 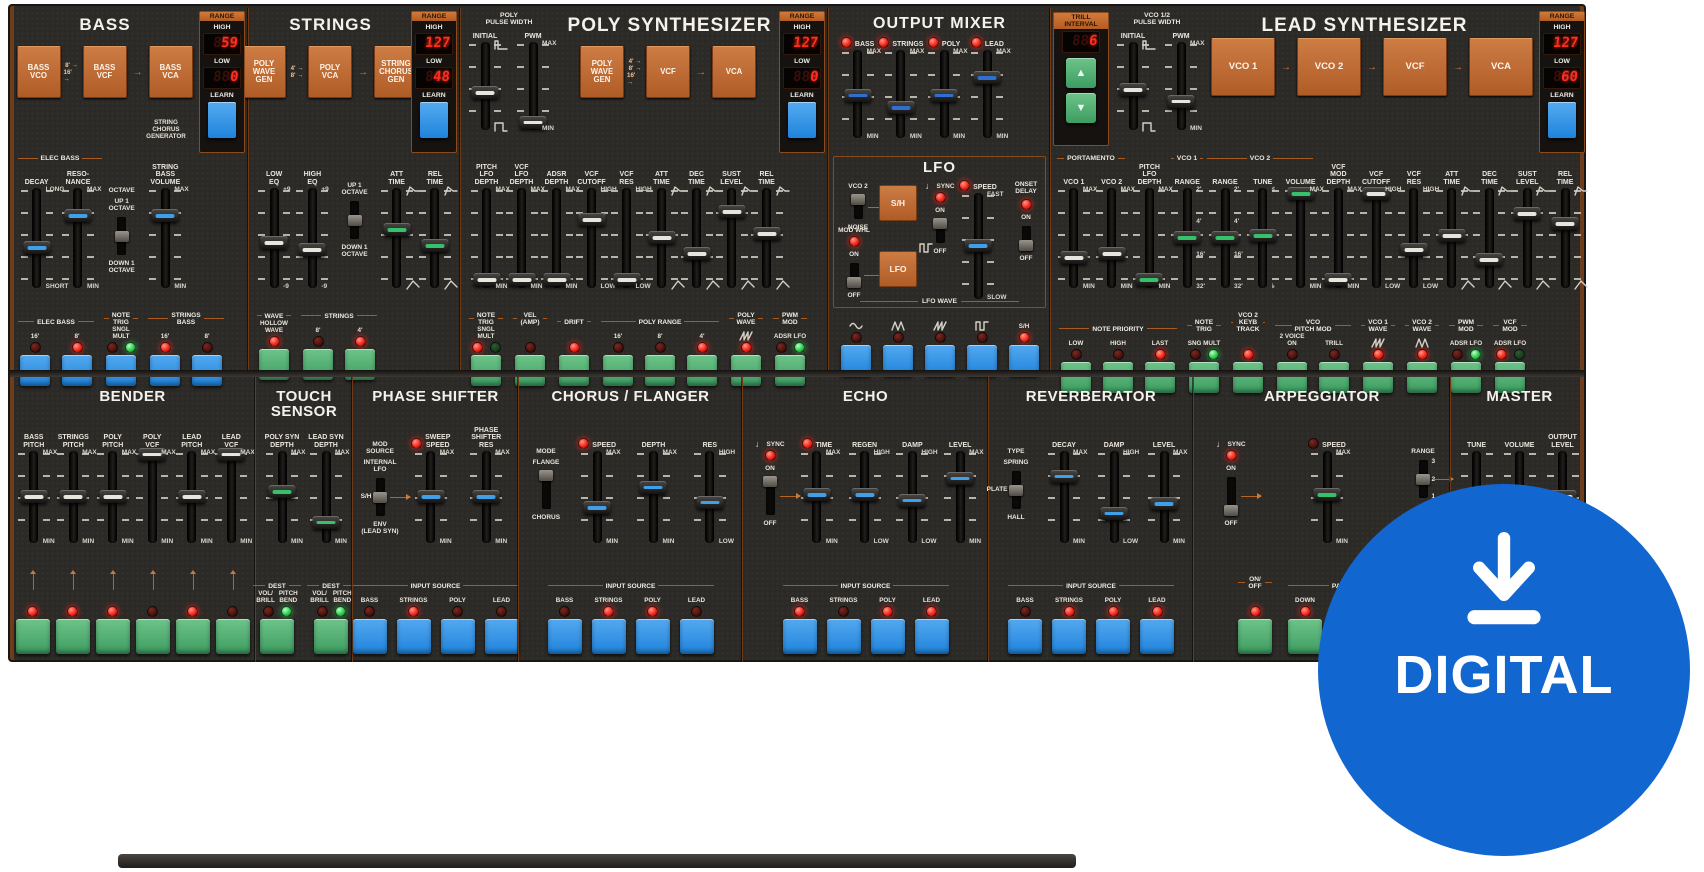 I want to click on panel-button-down, so click(x=1305, y=636).